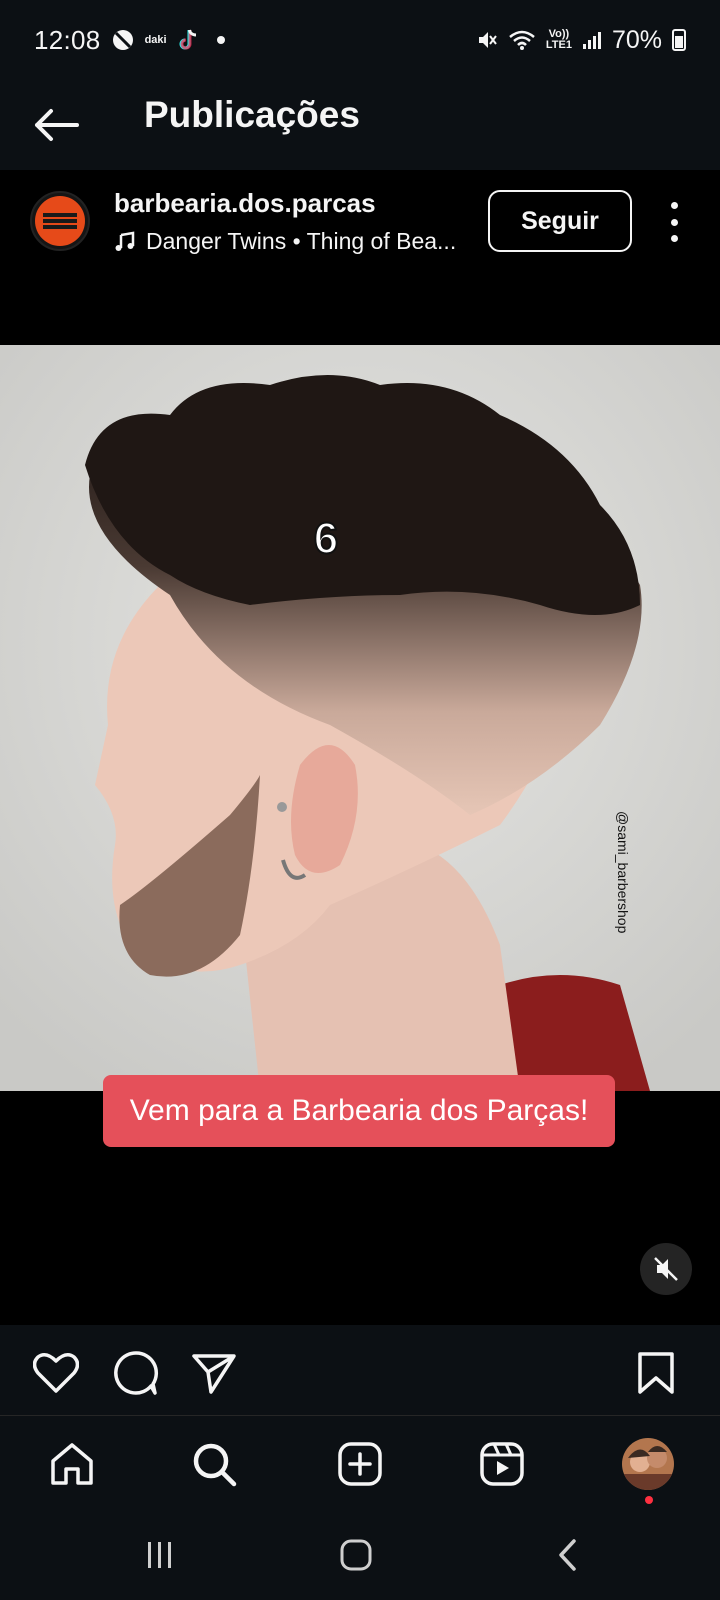 The width and height of the screenshot is (720, 1600). I want to click on nav-create, so click(360, 1464).